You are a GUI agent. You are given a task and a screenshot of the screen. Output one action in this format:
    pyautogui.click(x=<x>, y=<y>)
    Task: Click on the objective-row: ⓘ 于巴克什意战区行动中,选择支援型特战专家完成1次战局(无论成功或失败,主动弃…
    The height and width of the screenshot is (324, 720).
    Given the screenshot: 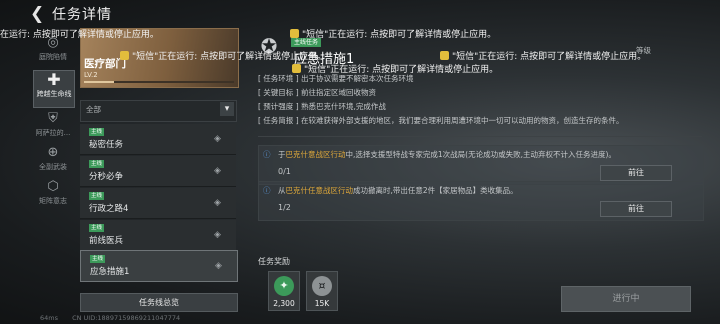 What is the action you would take?
    pyautogui.click(x=481, y=165)
    